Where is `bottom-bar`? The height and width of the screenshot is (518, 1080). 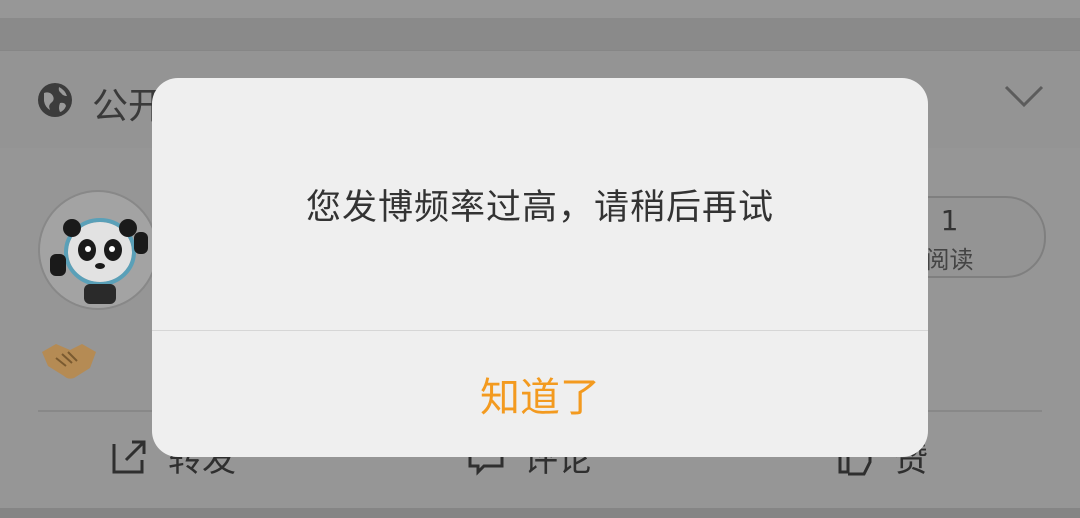 bottom-bar is located at coordinates (540, 513).